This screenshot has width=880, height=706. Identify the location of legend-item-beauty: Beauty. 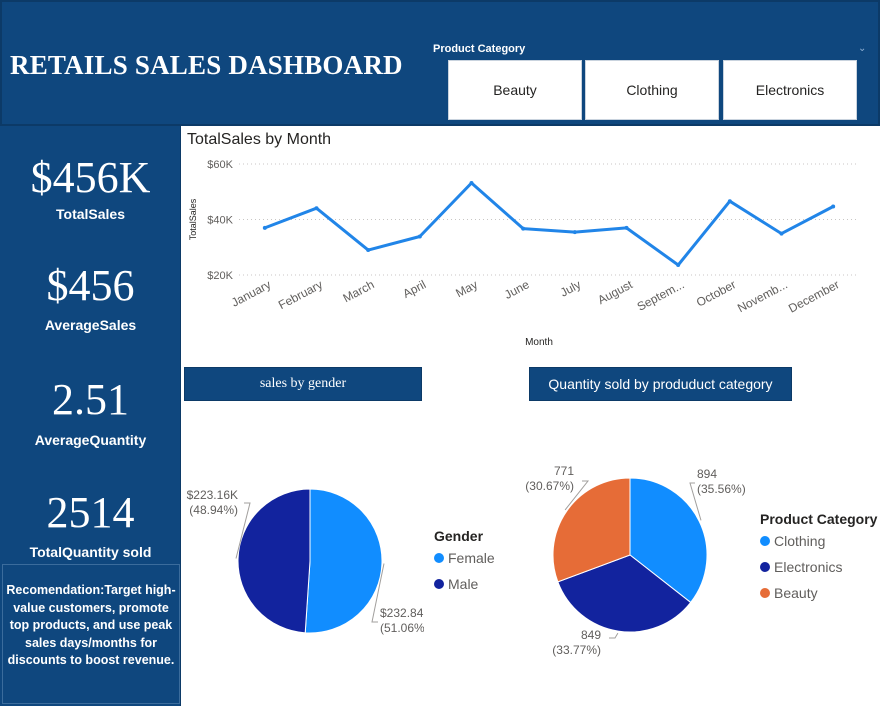
(789, 593).